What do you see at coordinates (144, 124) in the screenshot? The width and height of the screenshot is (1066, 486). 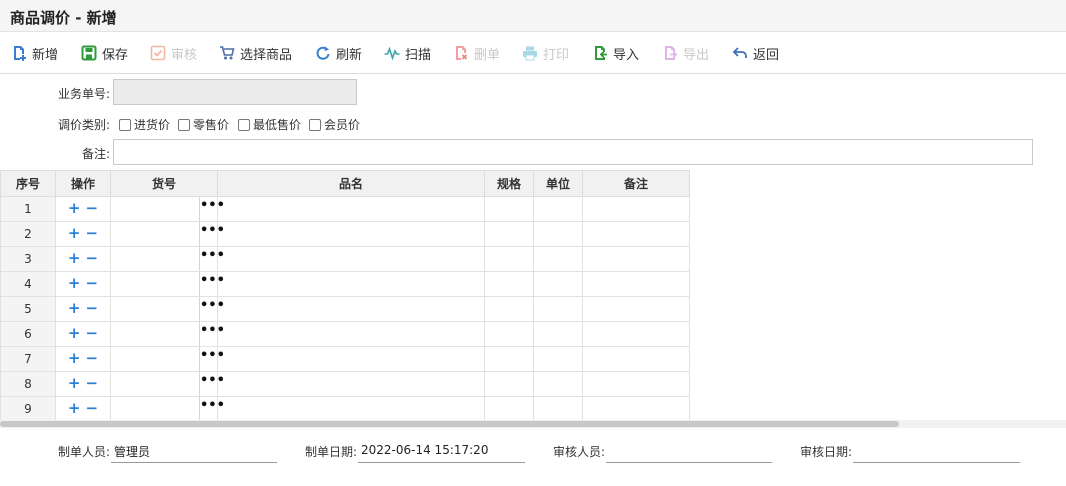 I see `checkbox-purchase-price: 进货价` at bounding box center [144, 124].